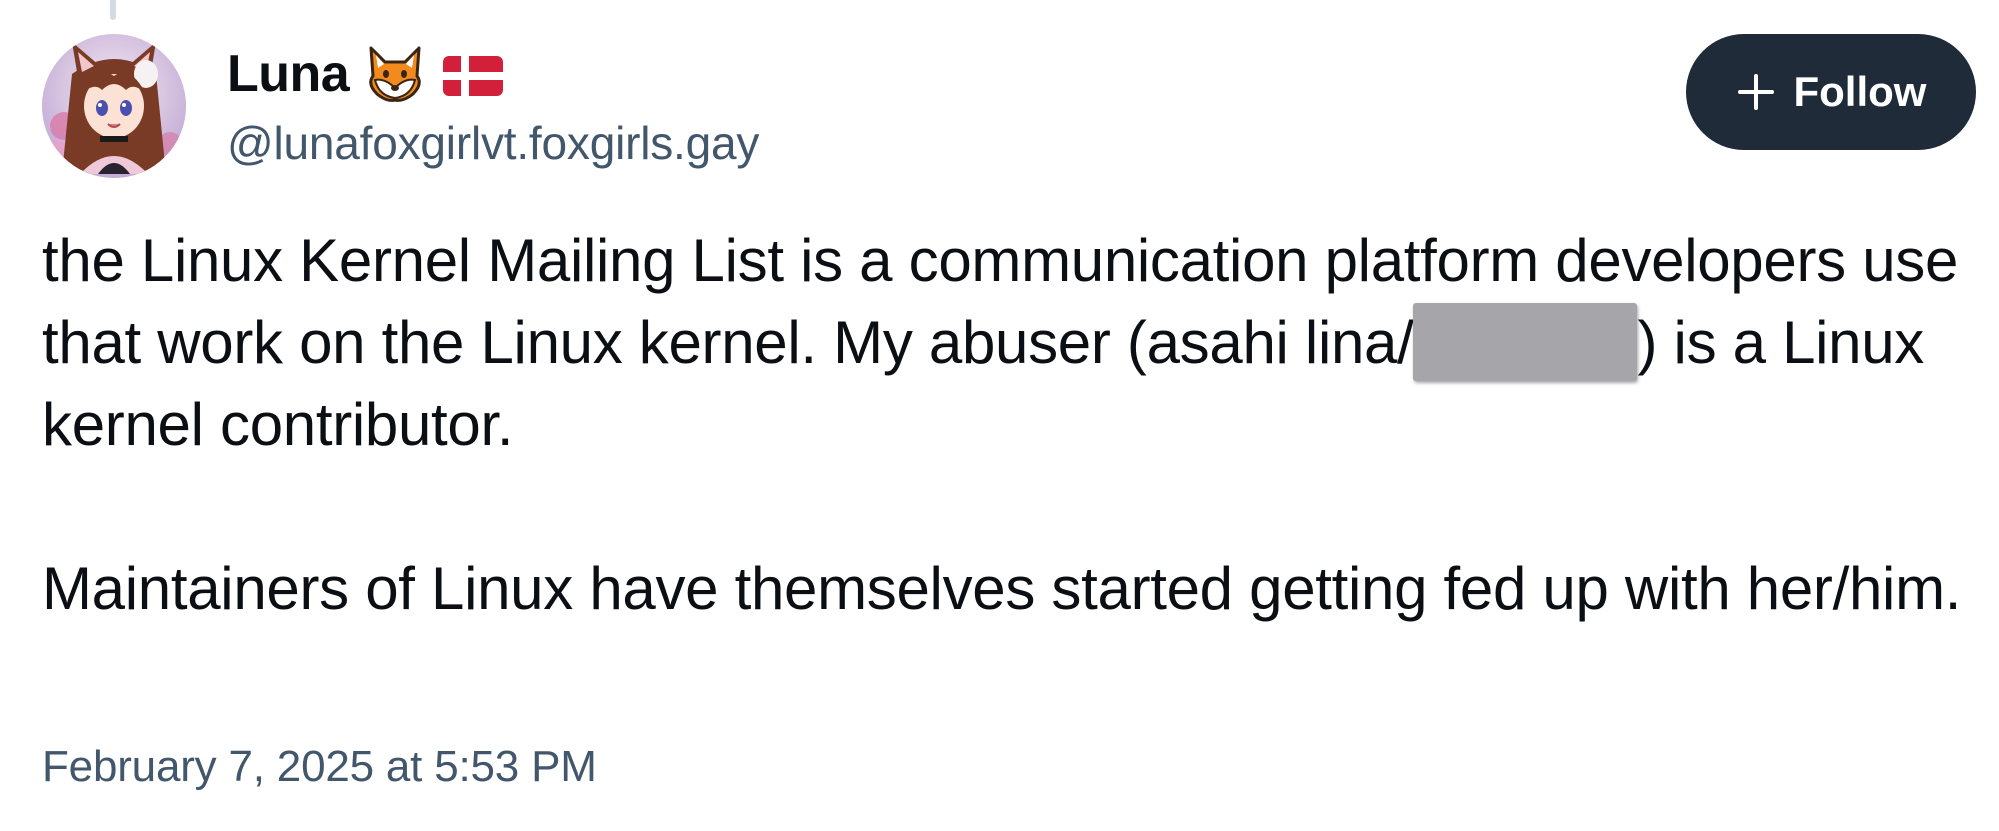 The image size is (1999, 831). I want to click on redaction-box, so click(1525, 342).